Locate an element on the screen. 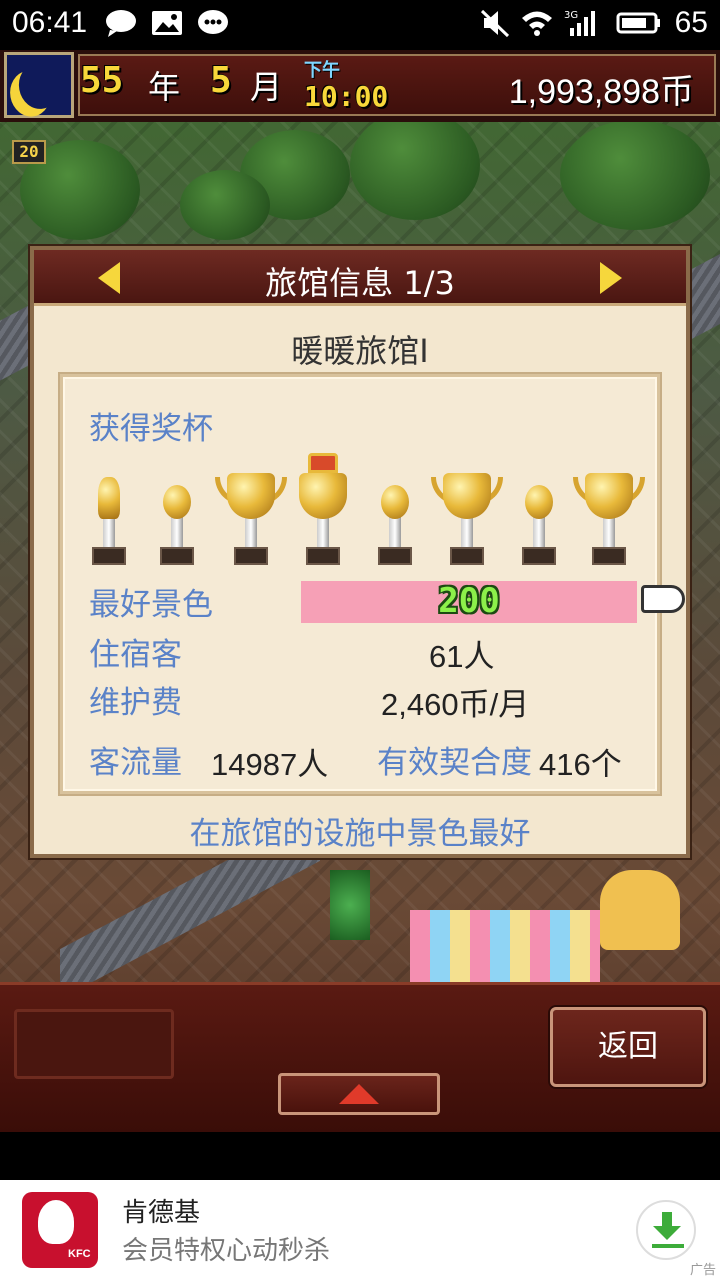 The height and width of the screenshot is (1280, 720). empty-slot is located at coordinates (94, 1044).